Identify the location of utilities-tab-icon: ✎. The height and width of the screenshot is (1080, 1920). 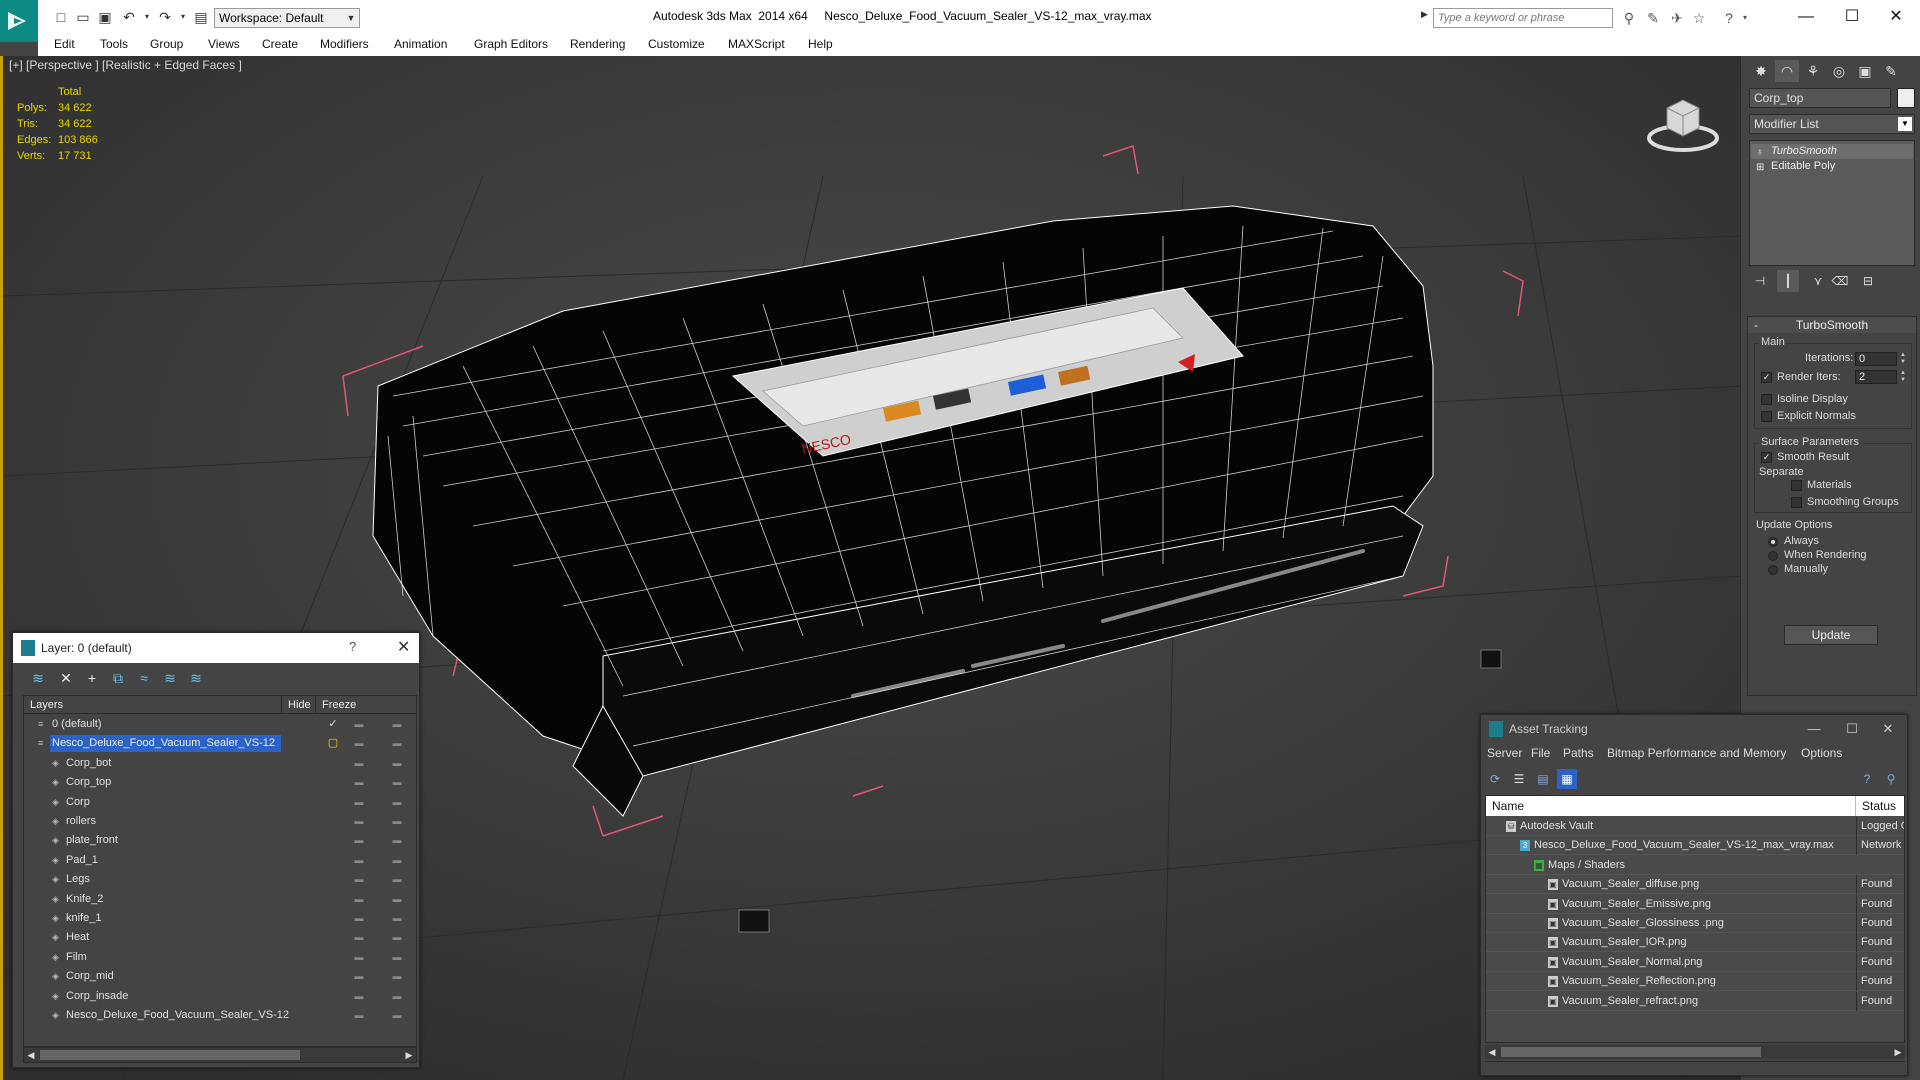
(1891, 71).